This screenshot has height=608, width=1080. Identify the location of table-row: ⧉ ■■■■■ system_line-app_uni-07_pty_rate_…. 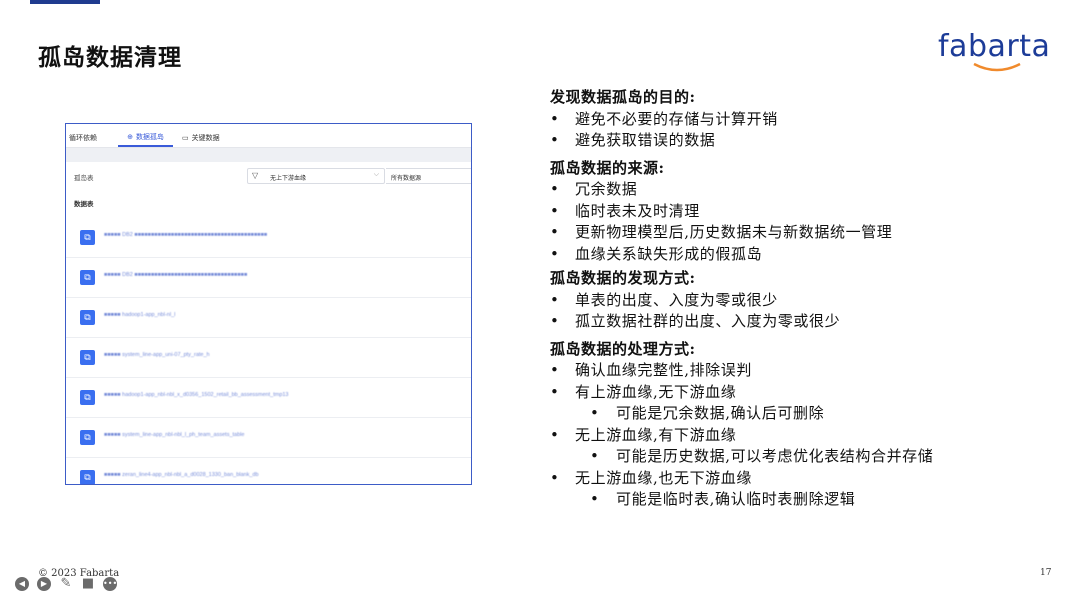
(268, 358).